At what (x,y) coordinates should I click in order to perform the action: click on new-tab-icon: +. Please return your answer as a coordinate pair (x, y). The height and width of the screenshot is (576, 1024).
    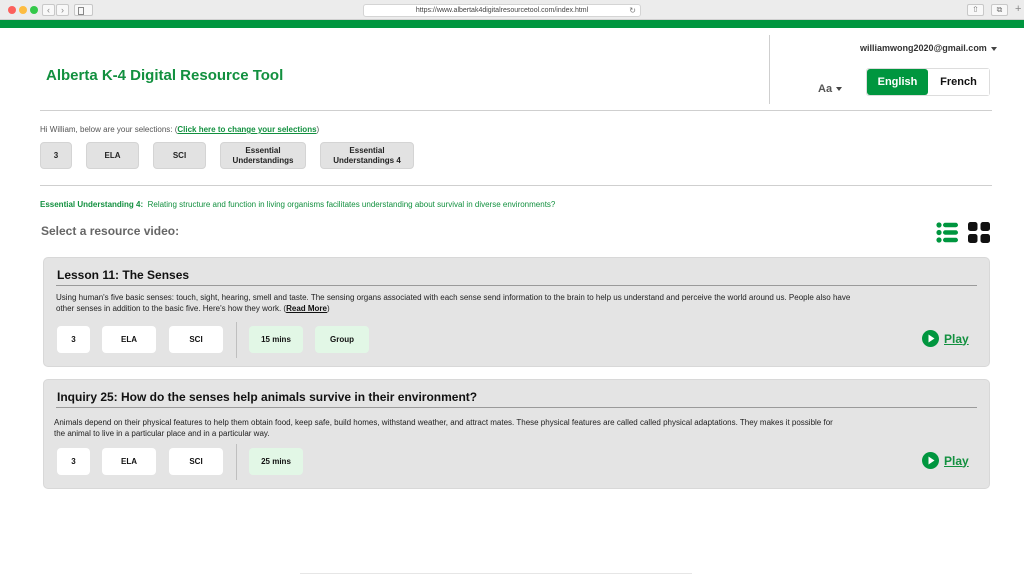
    Looking at the image, I should click on (1018, 9).